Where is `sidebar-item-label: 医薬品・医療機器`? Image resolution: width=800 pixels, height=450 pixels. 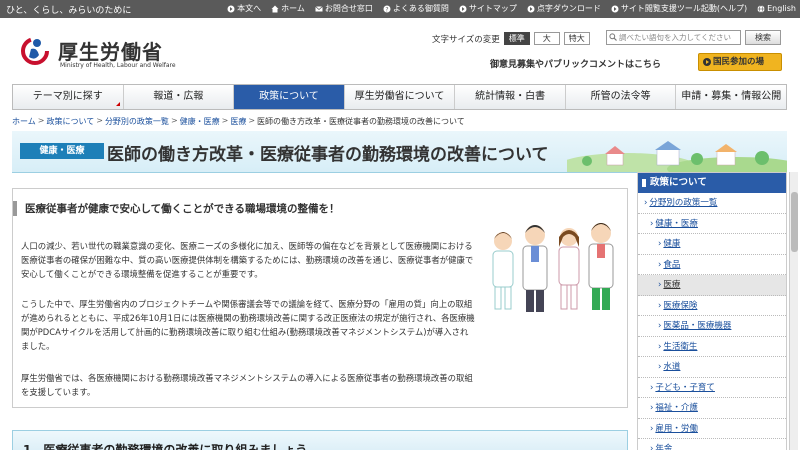
sidebar-item-label: 医薬品・医療機器 is located at coordinates (697, 326).